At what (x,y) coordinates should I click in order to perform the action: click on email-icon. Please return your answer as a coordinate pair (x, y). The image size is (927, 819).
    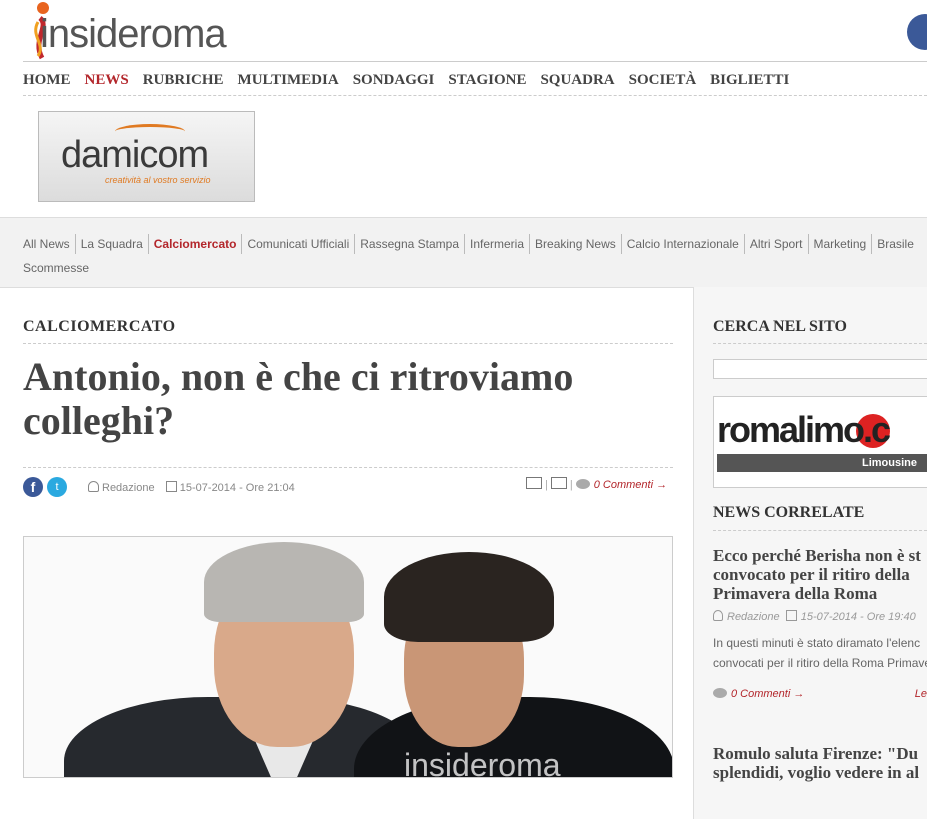
    Looking at the image, I should click on (534, 483).